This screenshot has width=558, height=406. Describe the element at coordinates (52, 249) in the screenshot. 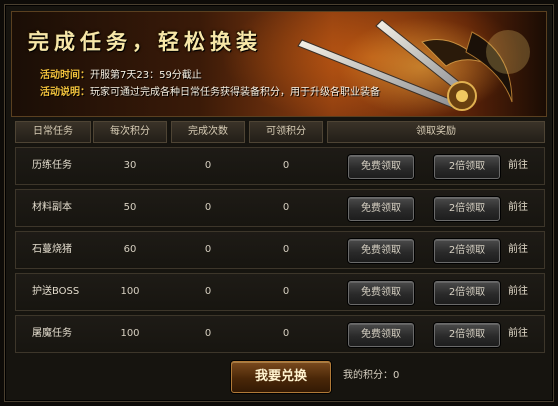

I see `task-name: 石蔓烧猪` at that location.